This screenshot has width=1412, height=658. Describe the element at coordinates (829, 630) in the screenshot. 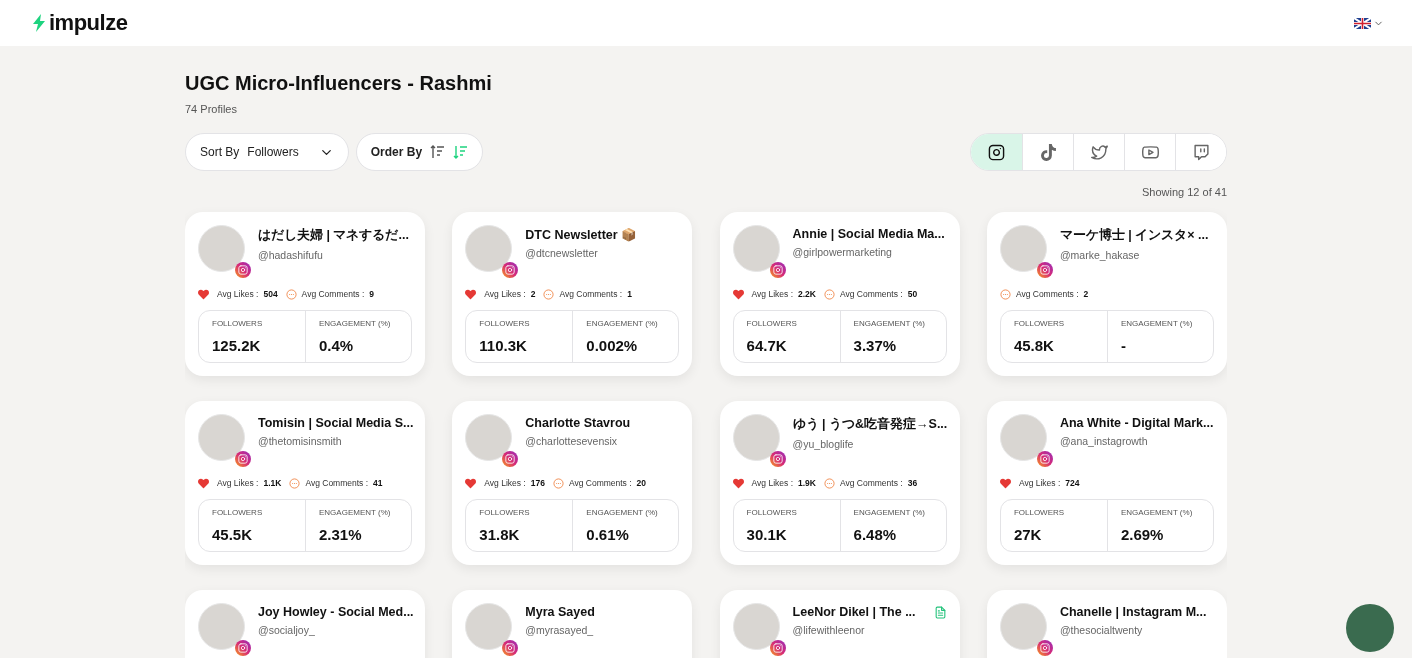

I see `profile-handle: @lifewithleenor` at that location.